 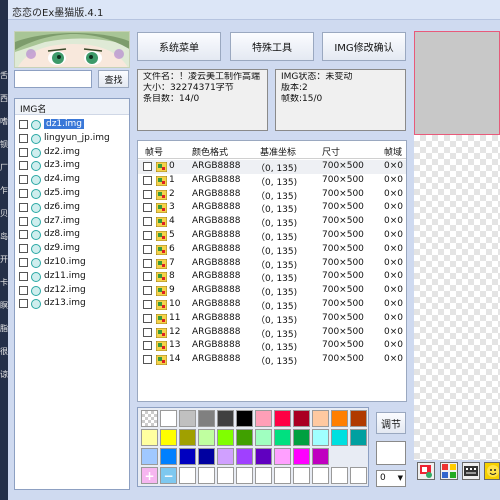 I want to click on table-row: 3 ARGB8888 （0, 135) 700×500 0×0, so click(x=272, y=208).